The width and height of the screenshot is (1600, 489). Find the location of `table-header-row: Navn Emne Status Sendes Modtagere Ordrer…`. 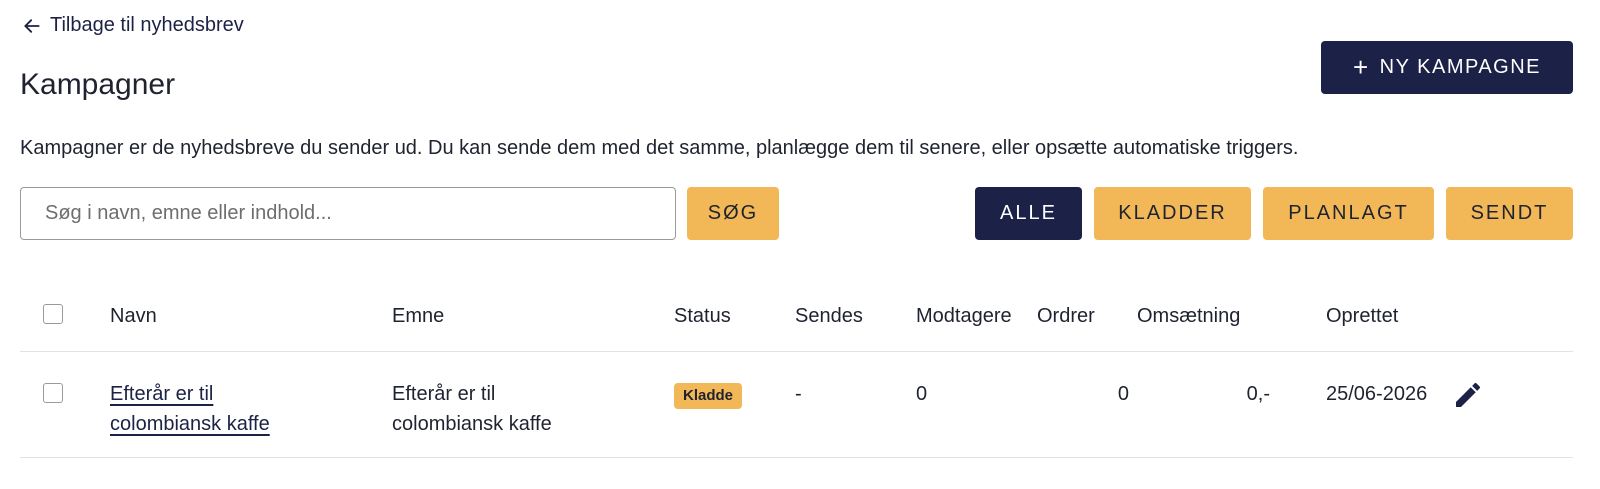

table-header-row: Navn Emne Status Sendes Modtagere Ordrer… is located at coordinates (796, 317).